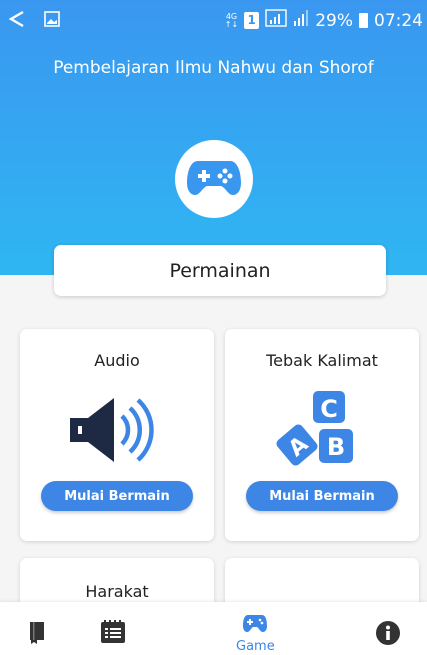  I want to click on section-title-card: Permainan, so click(220, 270).